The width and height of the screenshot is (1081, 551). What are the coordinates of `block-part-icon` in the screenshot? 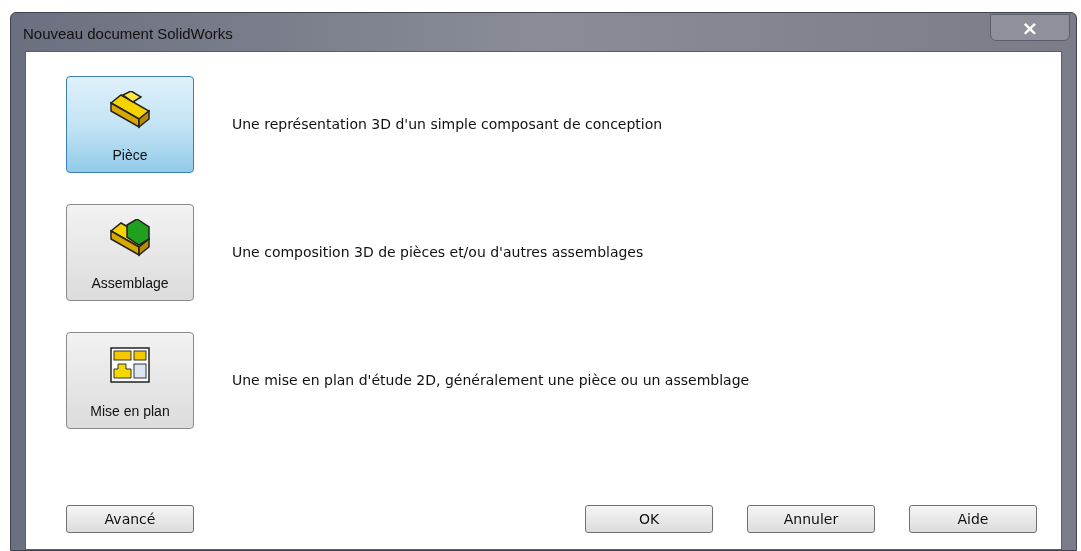 It's located at (130, 110).